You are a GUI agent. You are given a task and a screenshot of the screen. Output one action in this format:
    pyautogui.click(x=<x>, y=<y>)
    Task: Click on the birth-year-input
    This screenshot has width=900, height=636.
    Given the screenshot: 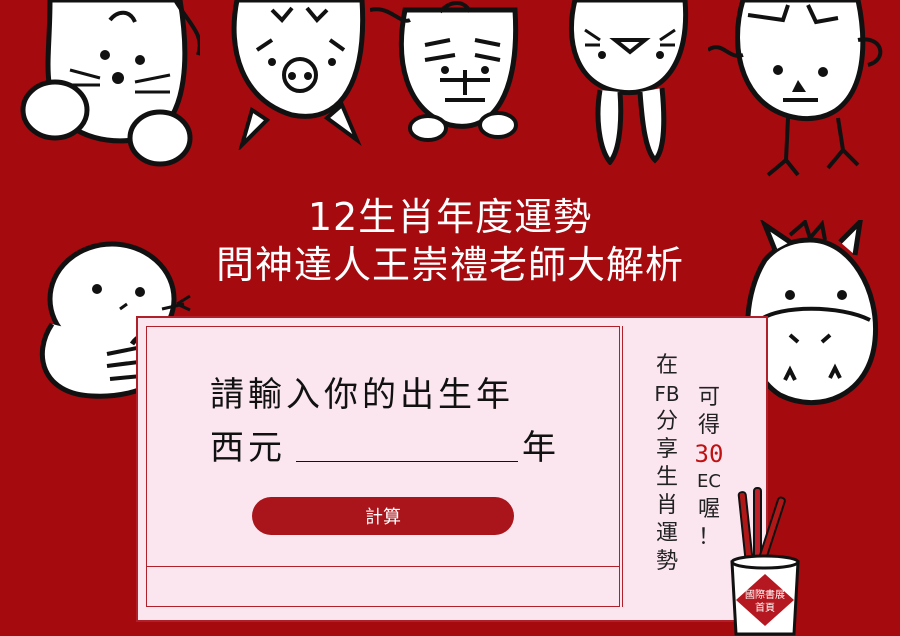 What is the action you would take?
    pyautogui.click(x=407, y=443)
    